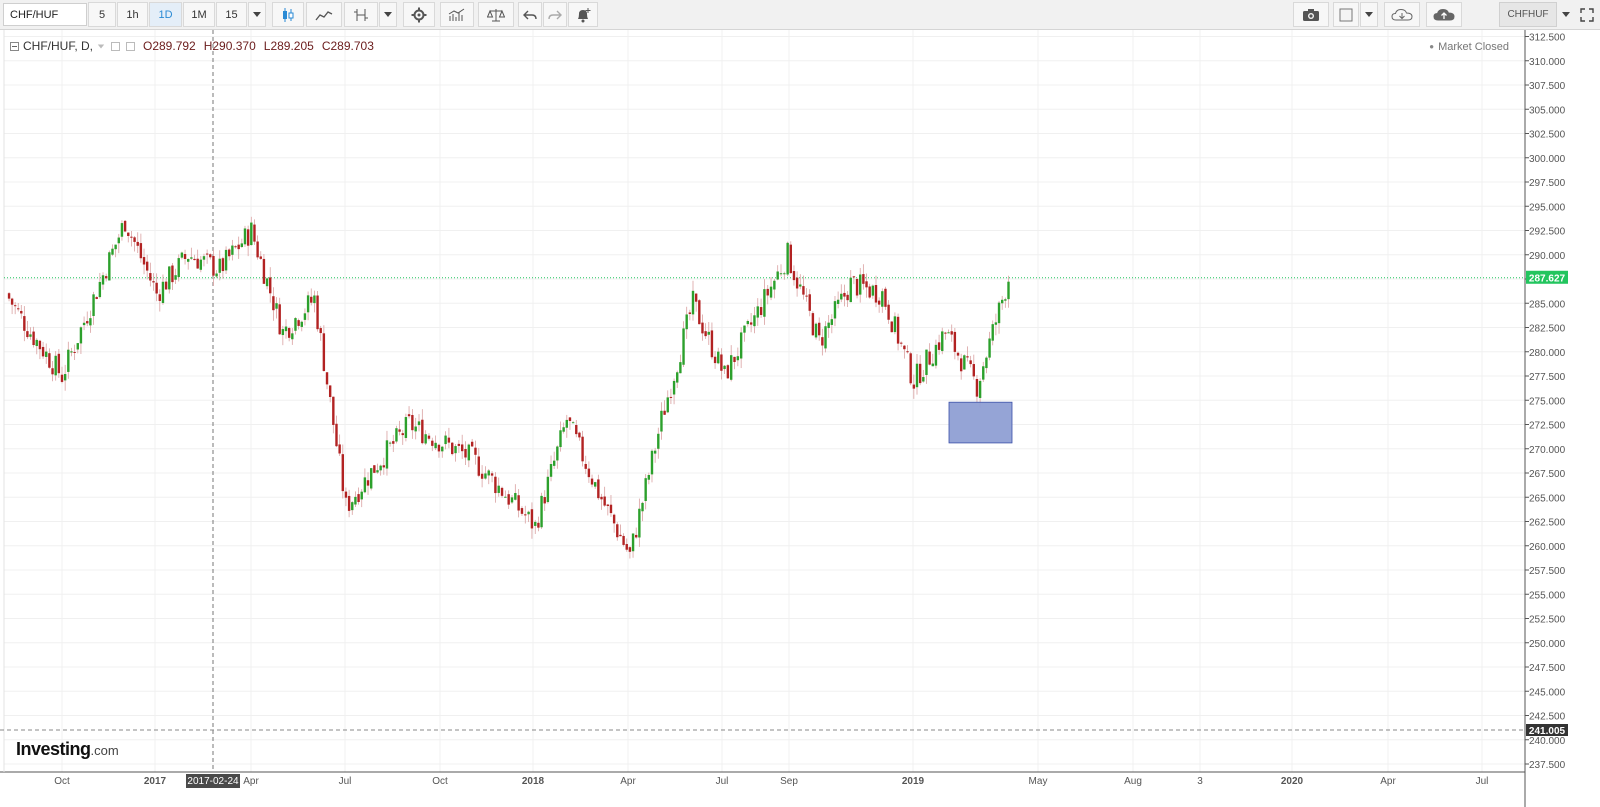 The width and height of the screenshot is (1600, 807). Describe the element at coordinates (1547, 256) in the screenshot. I see `price-tick-label: 290.000` at that location.